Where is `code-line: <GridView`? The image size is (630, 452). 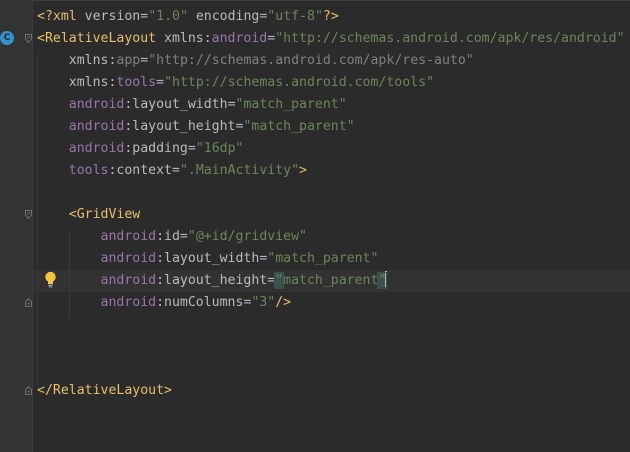 code-line: <GridView is located at coordinates (88, 215).